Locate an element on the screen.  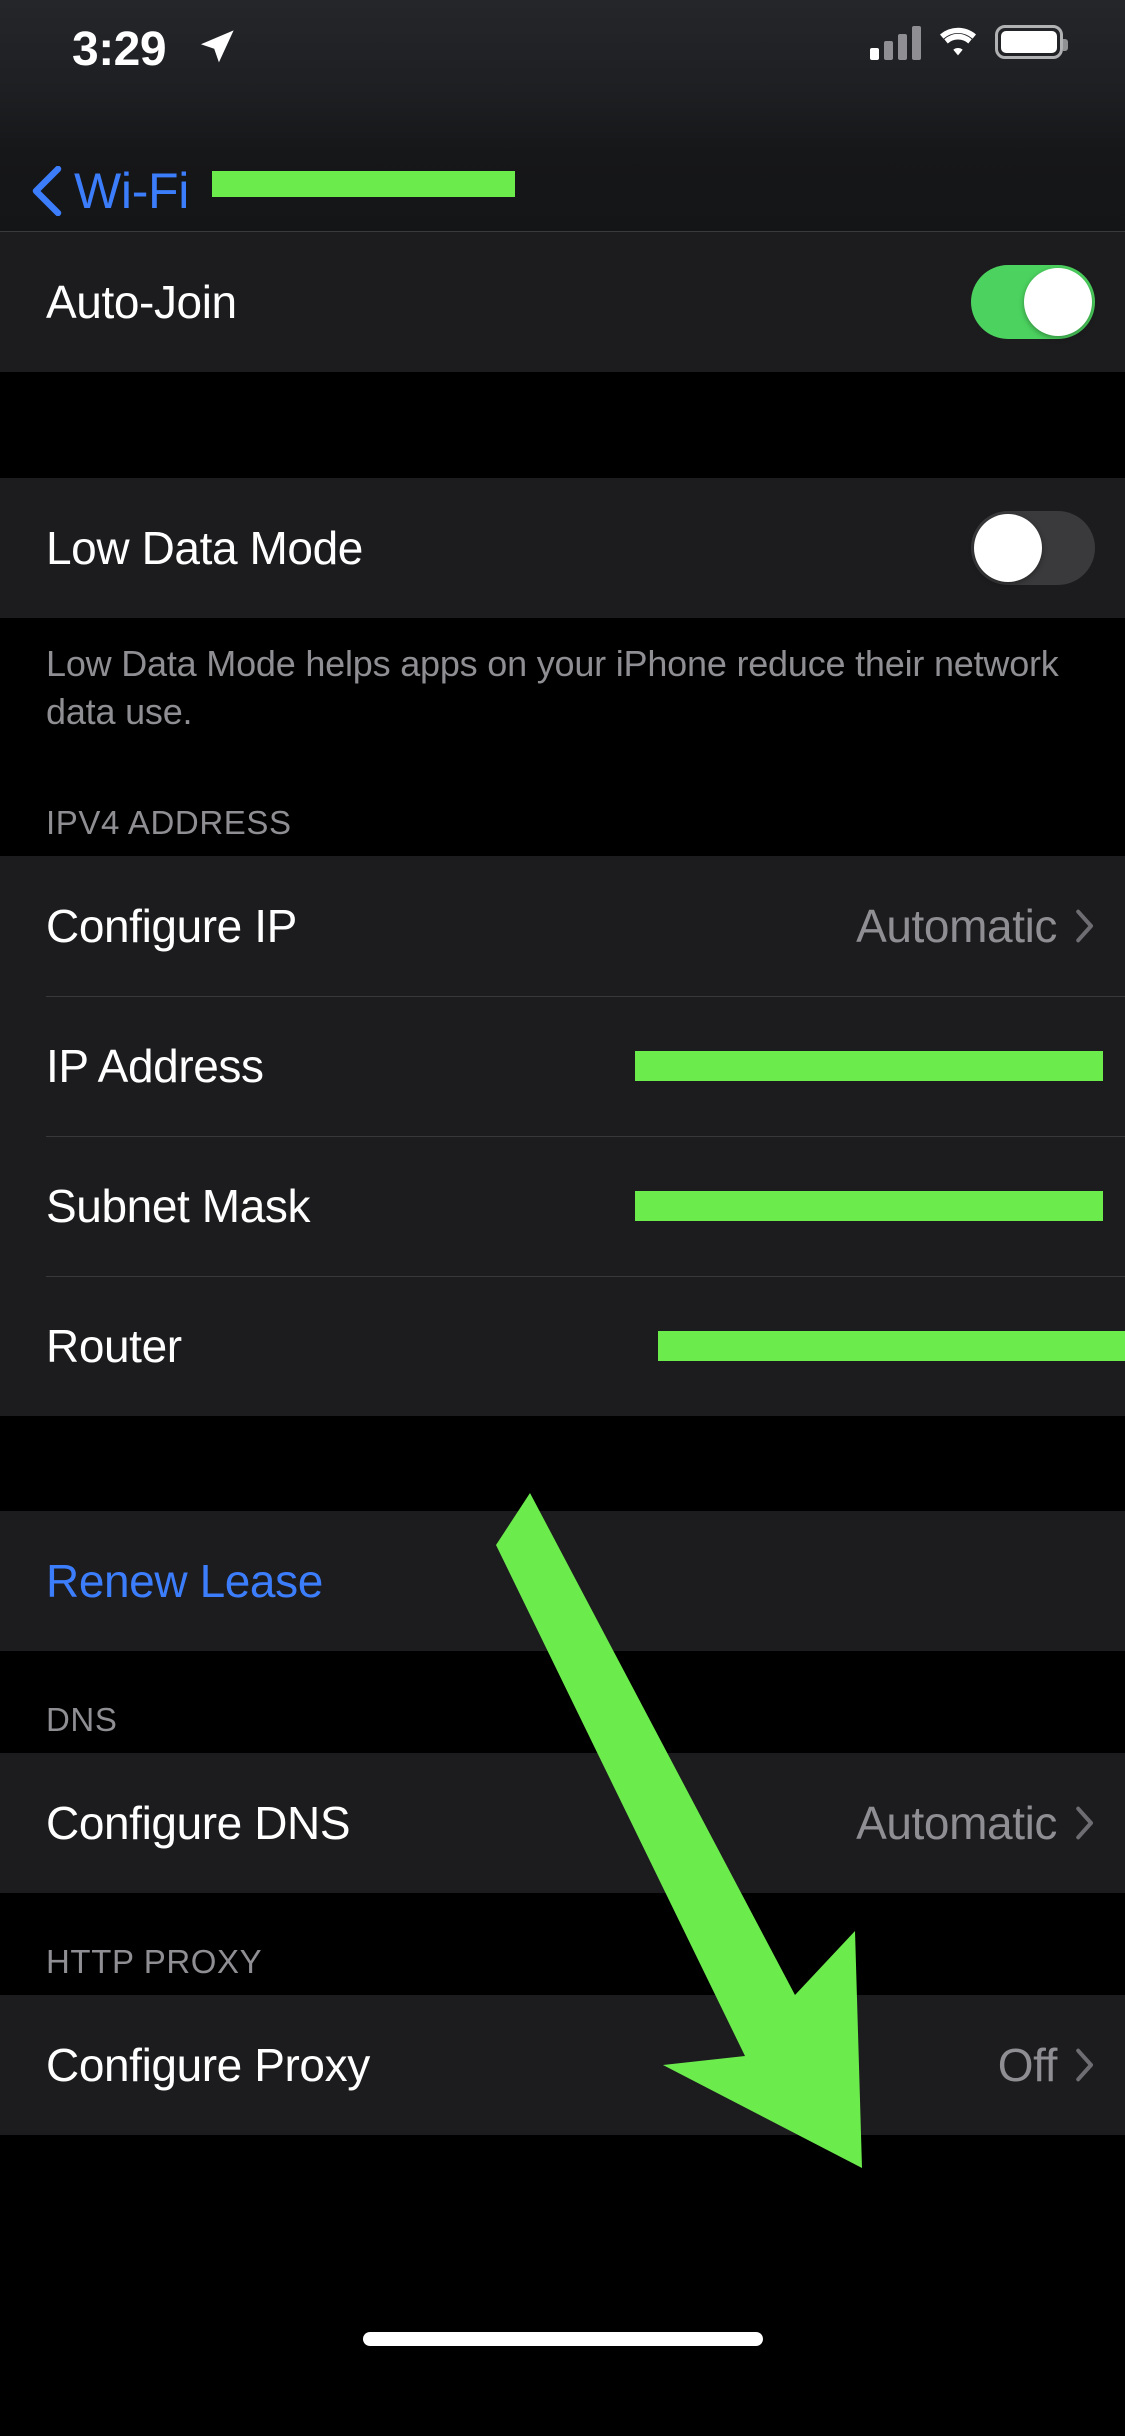
row-value-configure-dns: Automatic is located at coordinates (956, 1822).